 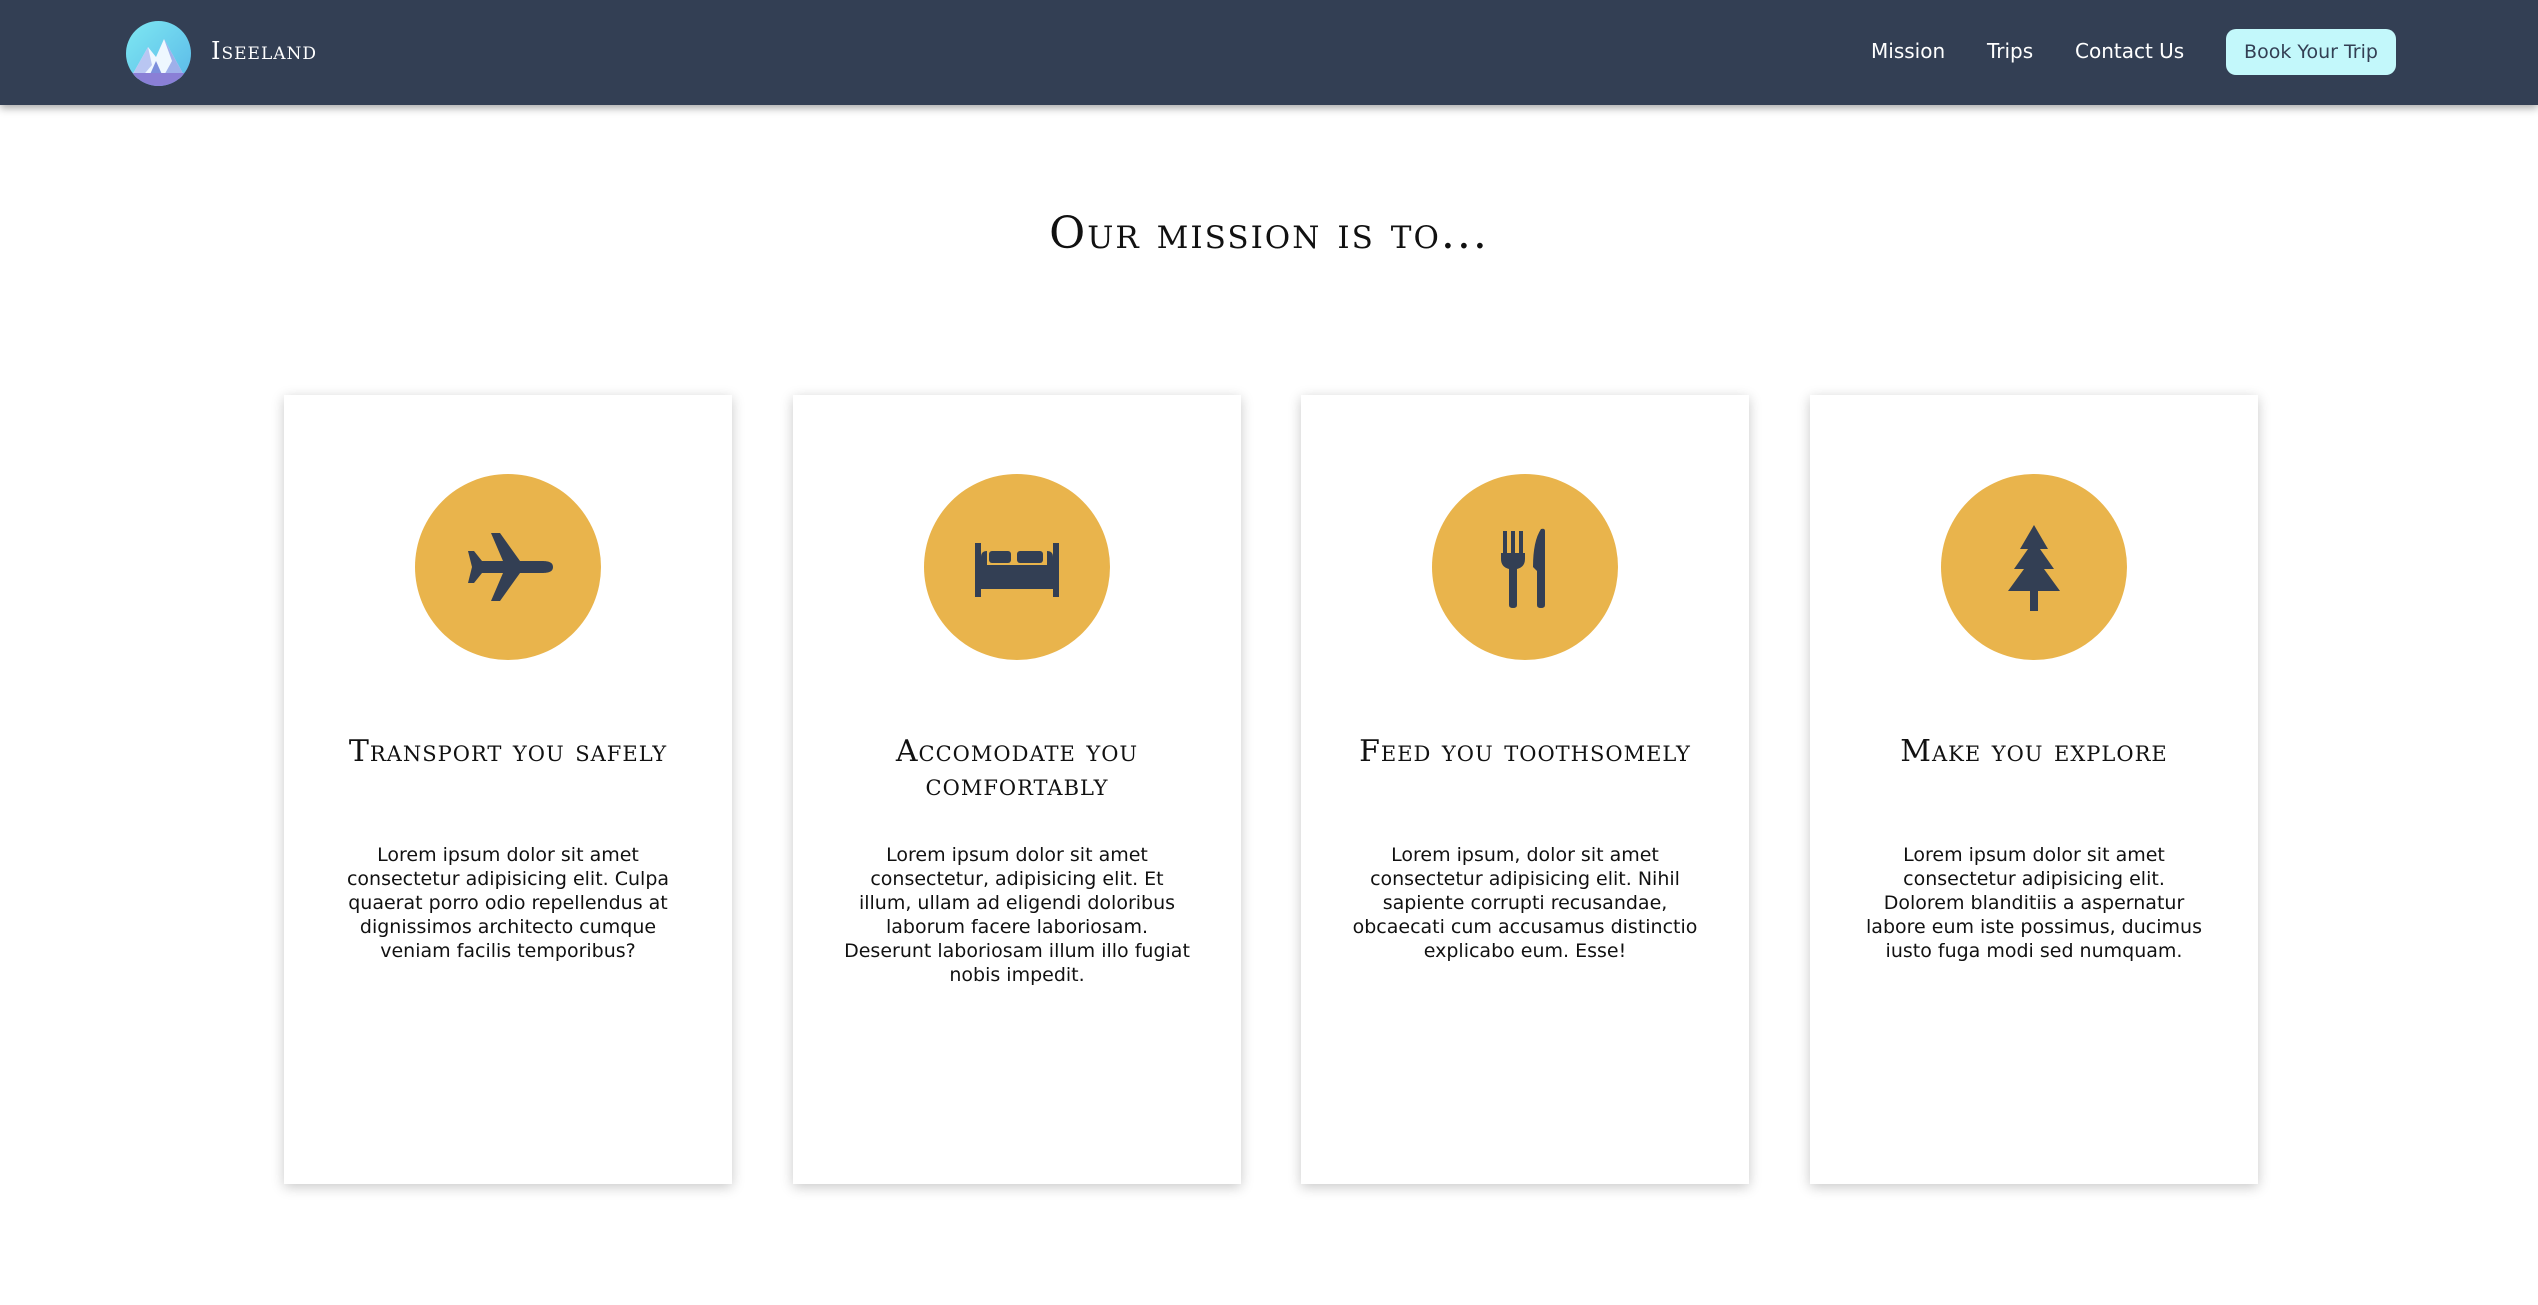 I want to click on card-title: Feed you toothsomely, so click(x=1525, y=751).